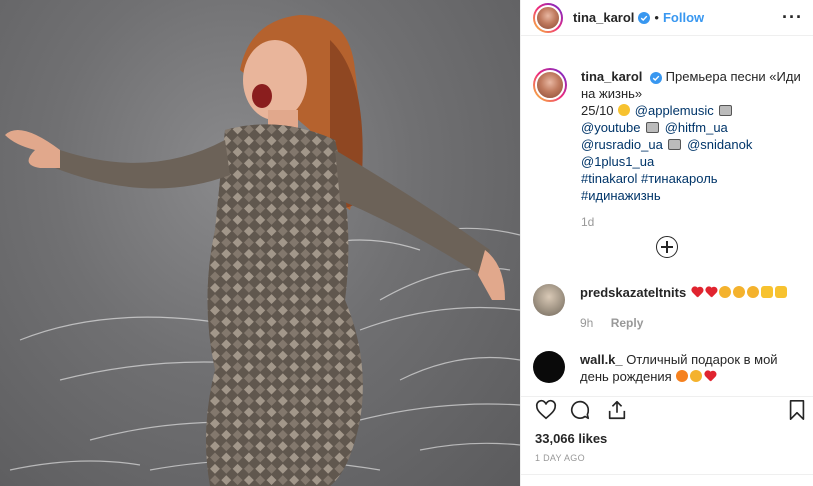  I want to click on plus-circle-icon, so click(667, 247).